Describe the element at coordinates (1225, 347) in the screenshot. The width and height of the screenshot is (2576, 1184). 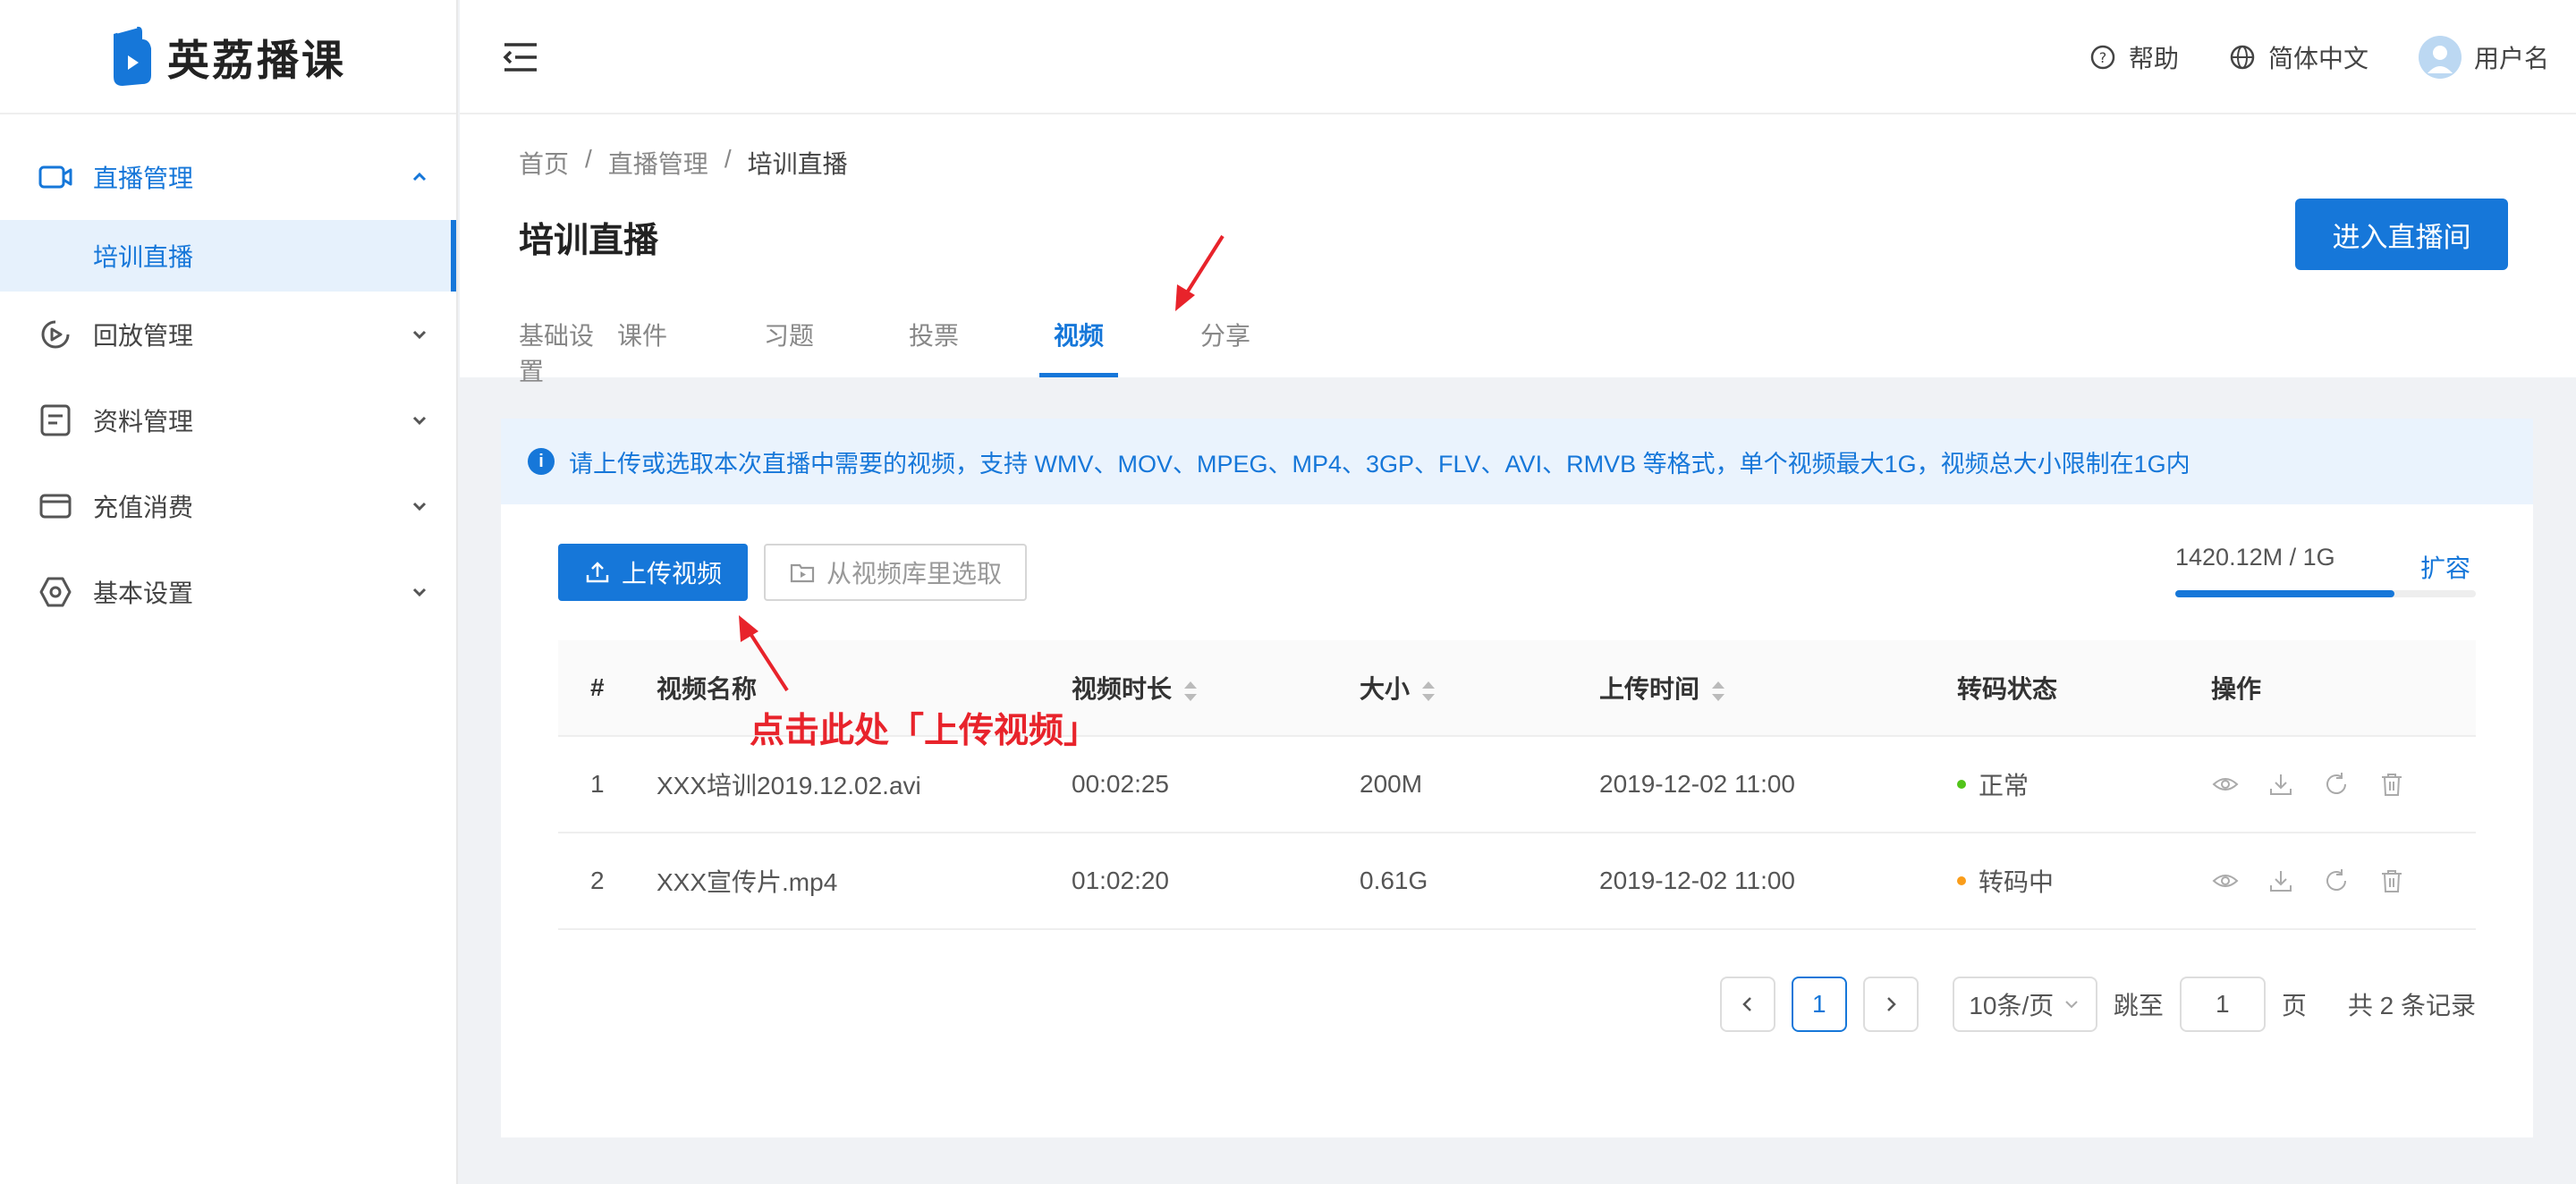
I see `tab-share: 分享` at that location.